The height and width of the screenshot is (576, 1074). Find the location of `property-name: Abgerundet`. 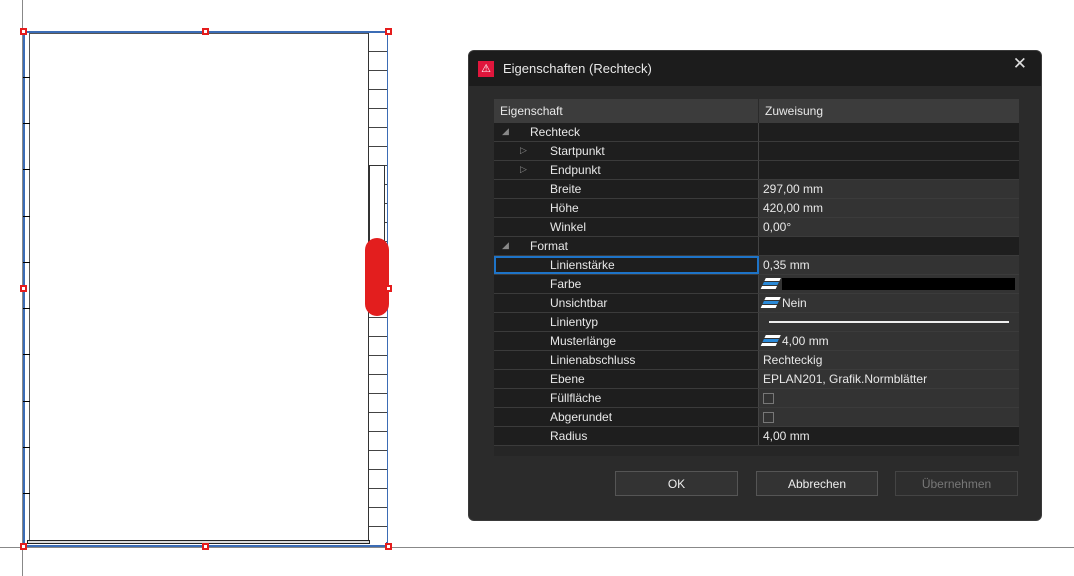

property-name: Abgerundet is located at coordinates (626, 417).